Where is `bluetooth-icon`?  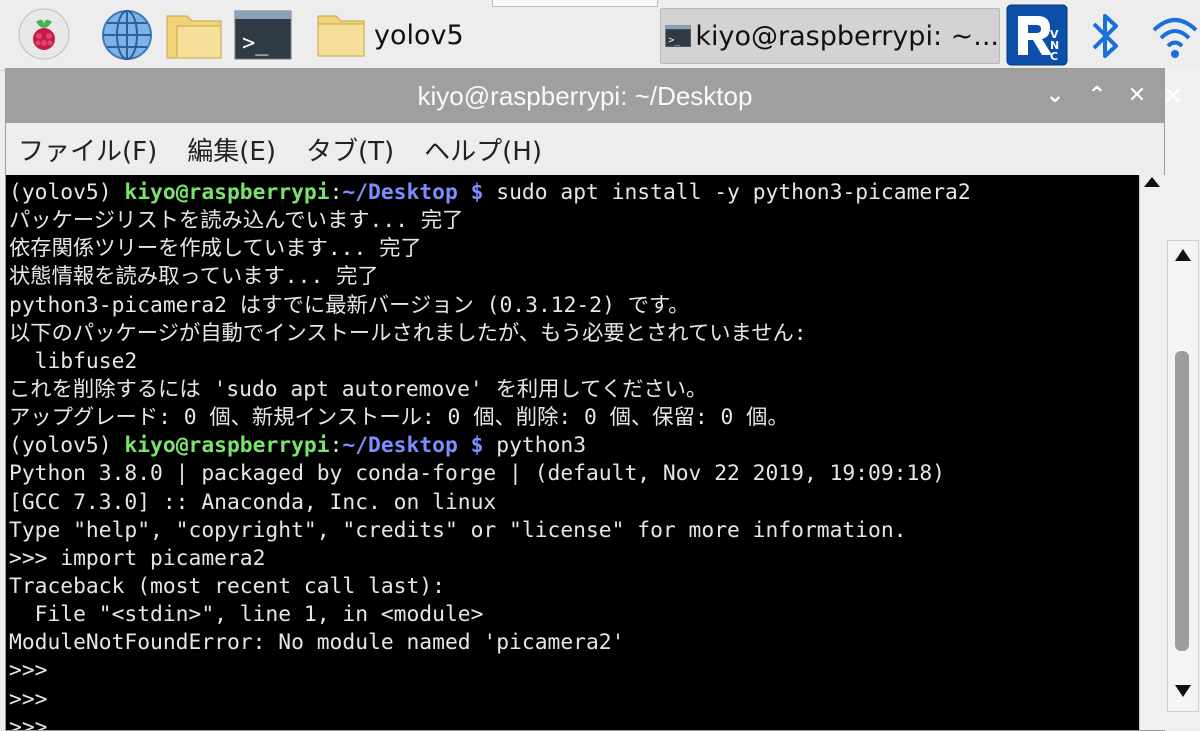 bluetooth-icon is located at coordinates (1106, 38).